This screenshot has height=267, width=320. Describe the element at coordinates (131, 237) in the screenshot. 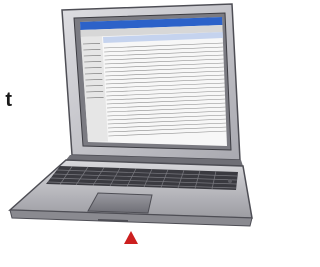

I see `triangle-up-icon` at that location.